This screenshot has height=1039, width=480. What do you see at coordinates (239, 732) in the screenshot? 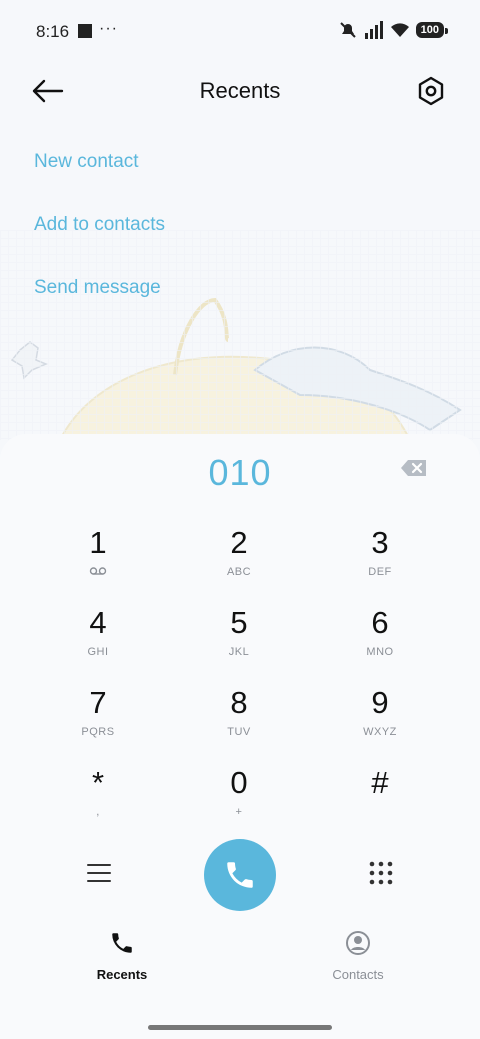
I see `key-letters: TUV` at bounding box center [239, 732].